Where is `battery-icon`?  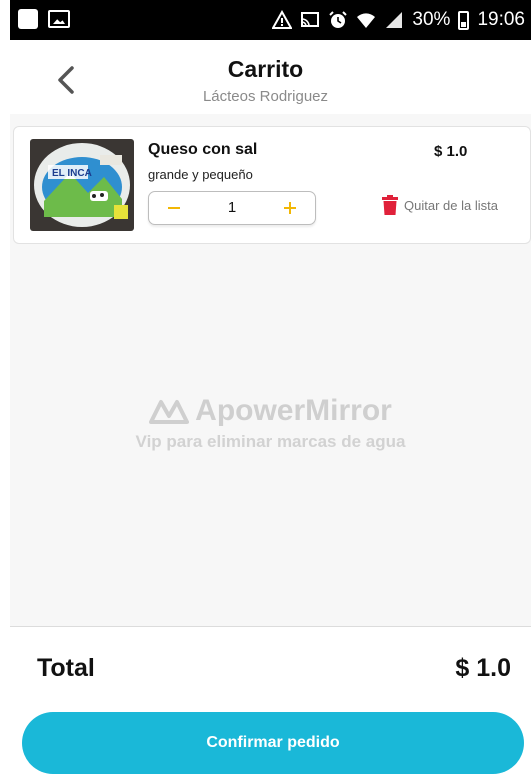
battery-icon is located at coordinates (464, 20).